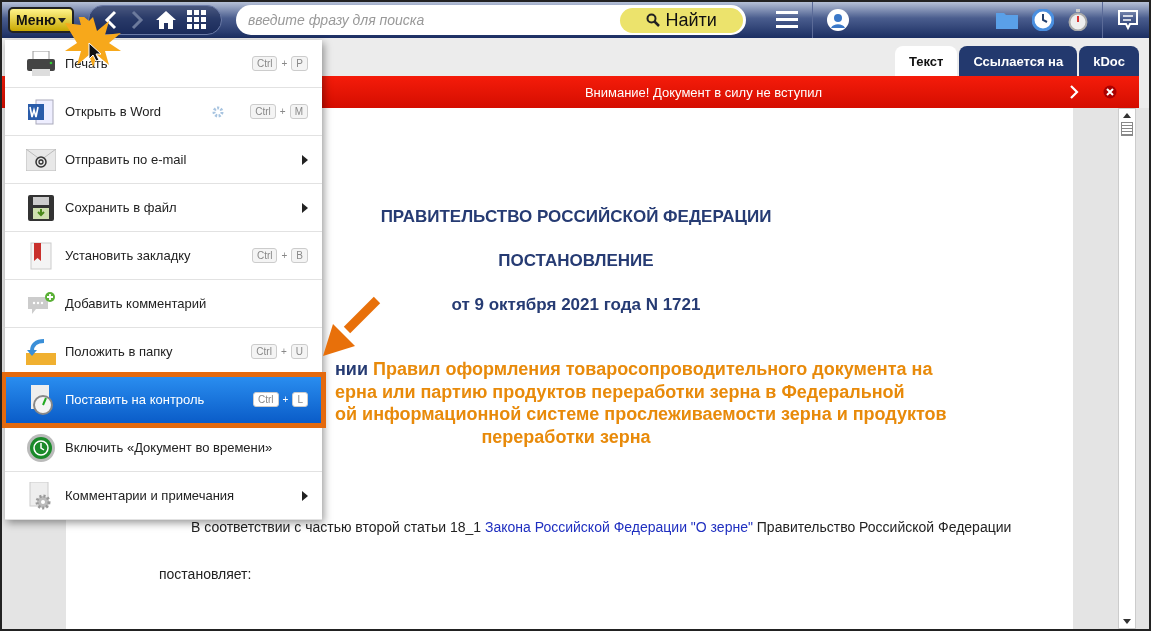 Image resolution: width=1151 pixels, height=631 pixels. I want to click on menu-item: Установить закладку Ctrl + B, so click(163, 256).